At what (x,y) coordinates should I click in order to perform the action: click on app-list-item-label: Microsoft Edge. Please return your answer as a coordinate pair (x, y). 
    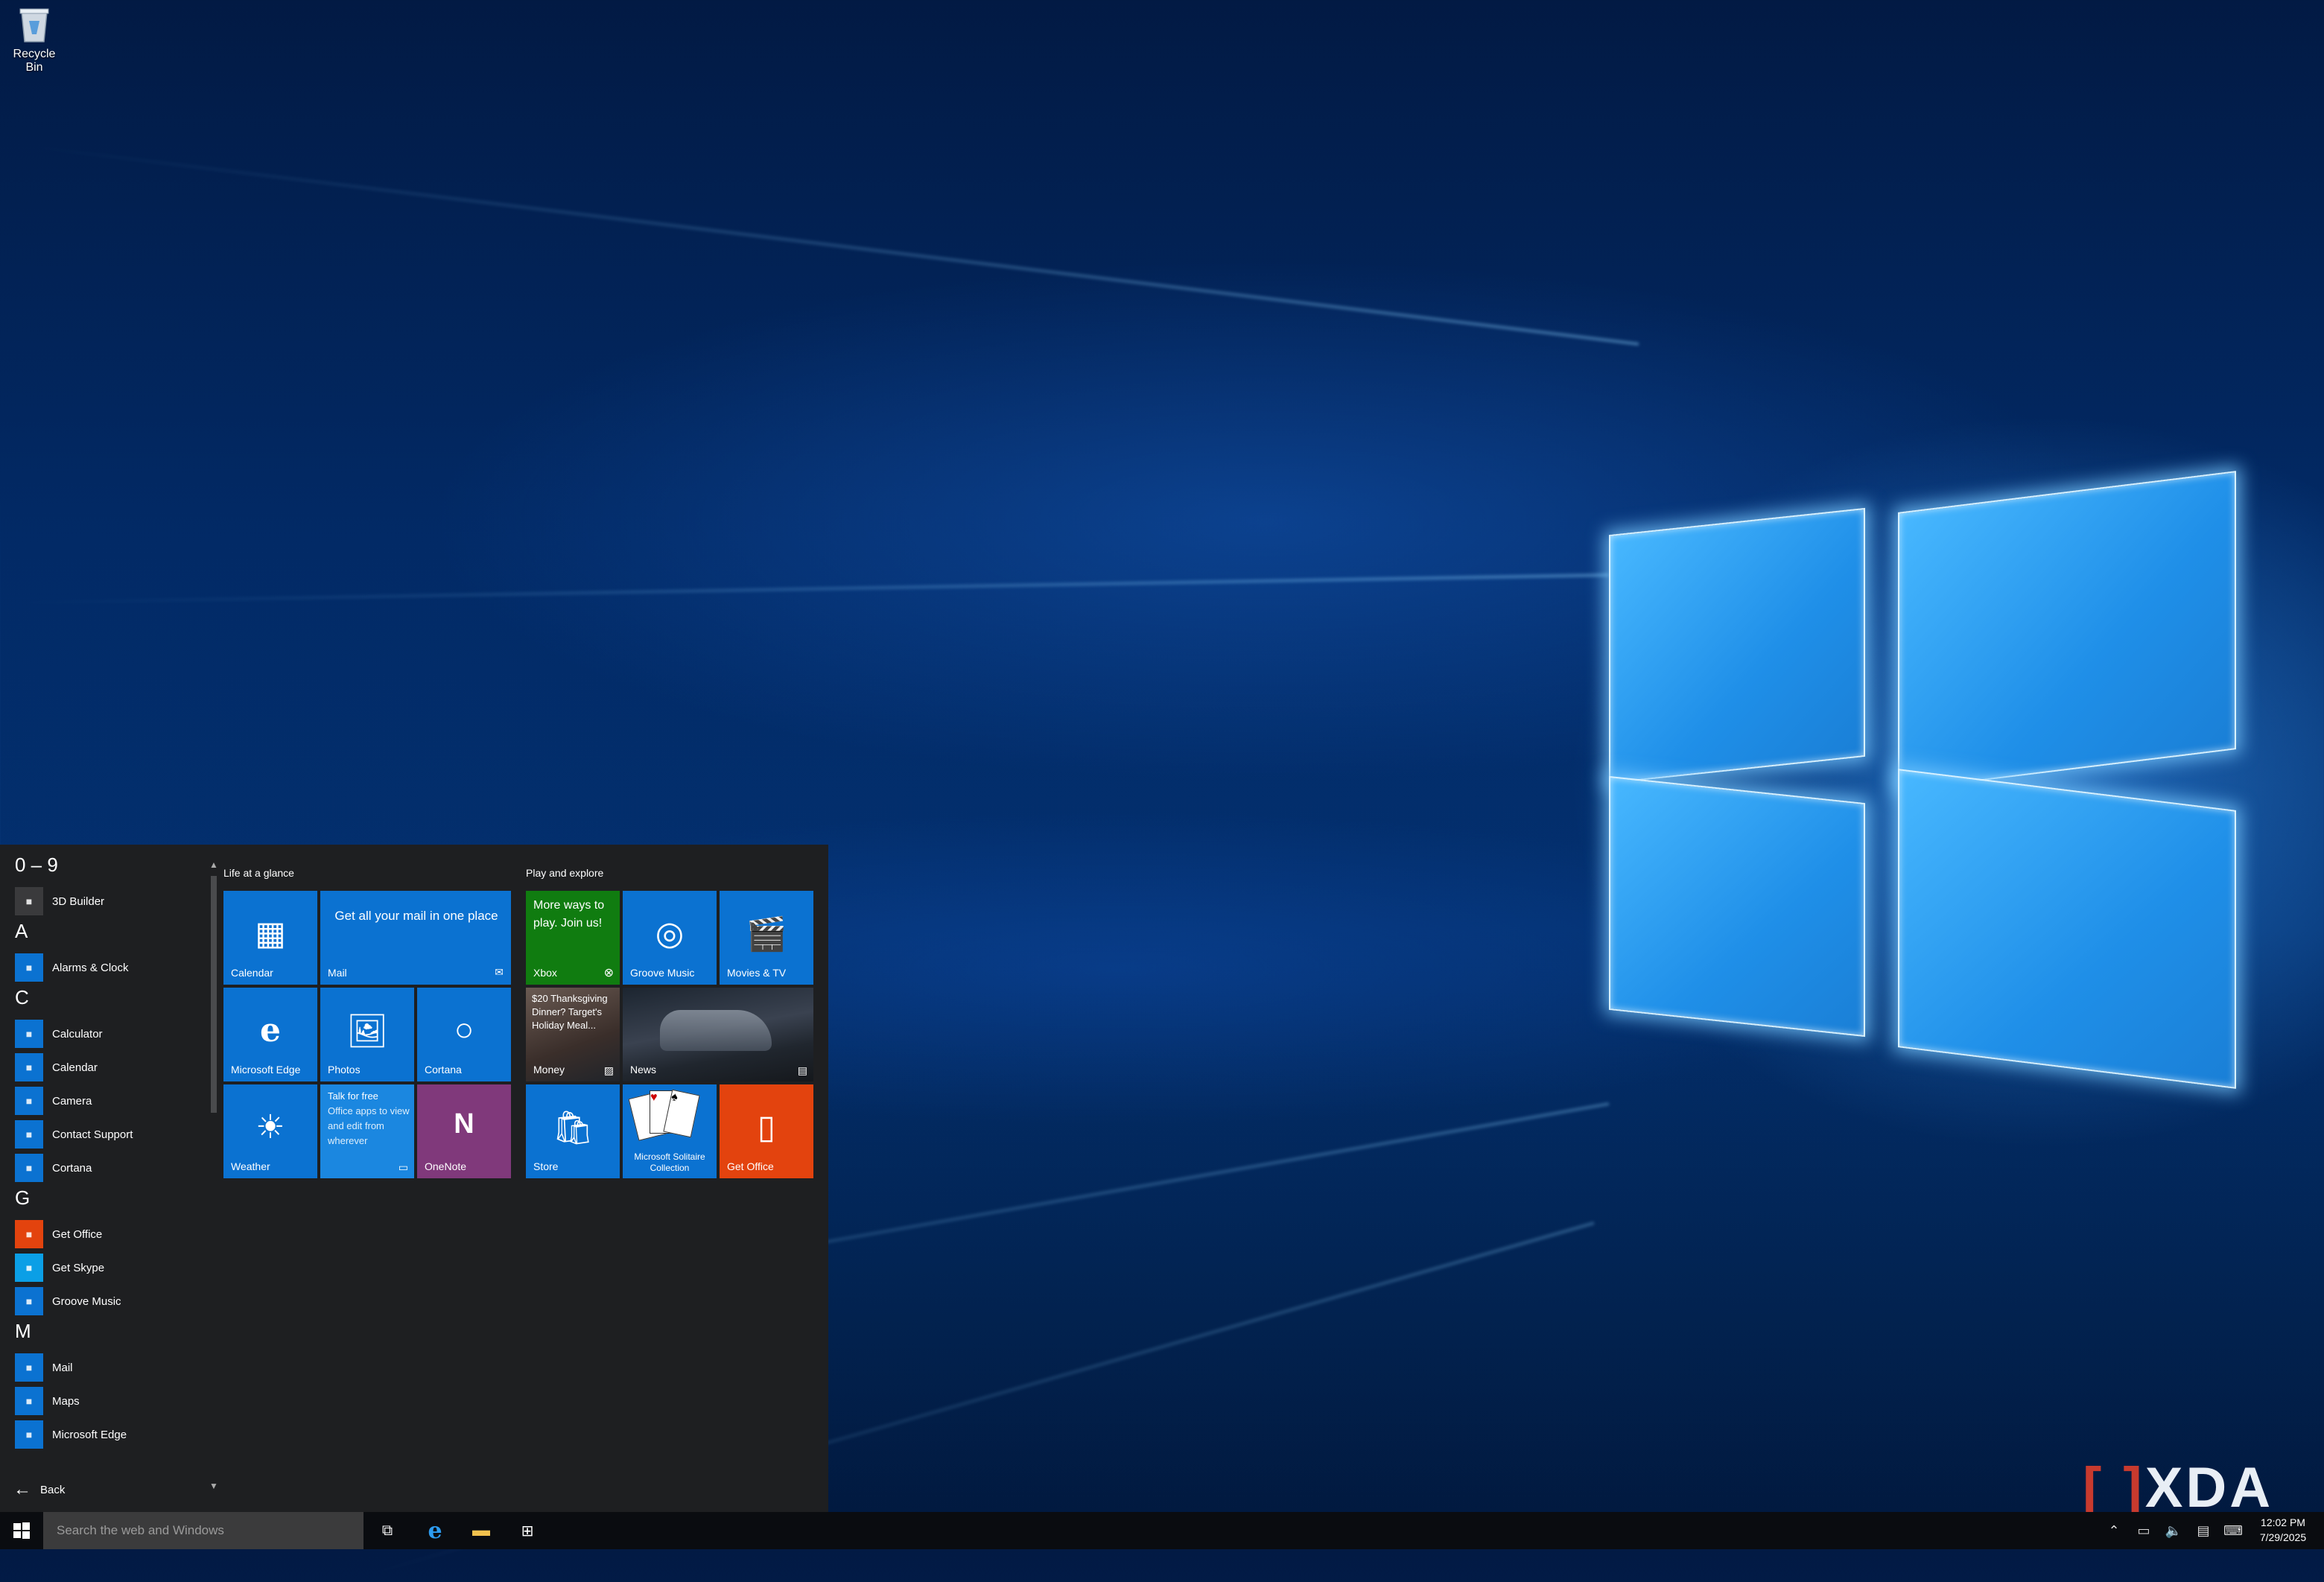
    Looking at the image, I should click on (89, 1434).